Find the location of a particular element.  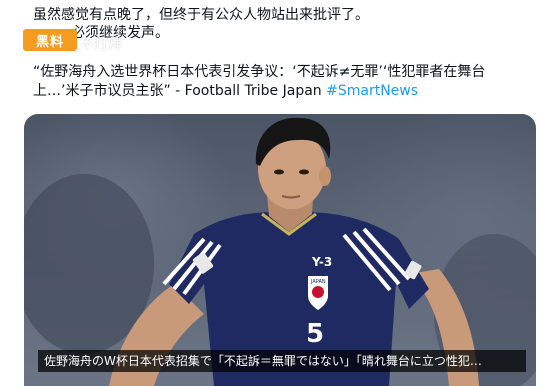

hashtag-link: #SmartNews is located at coordinates (372, 91).